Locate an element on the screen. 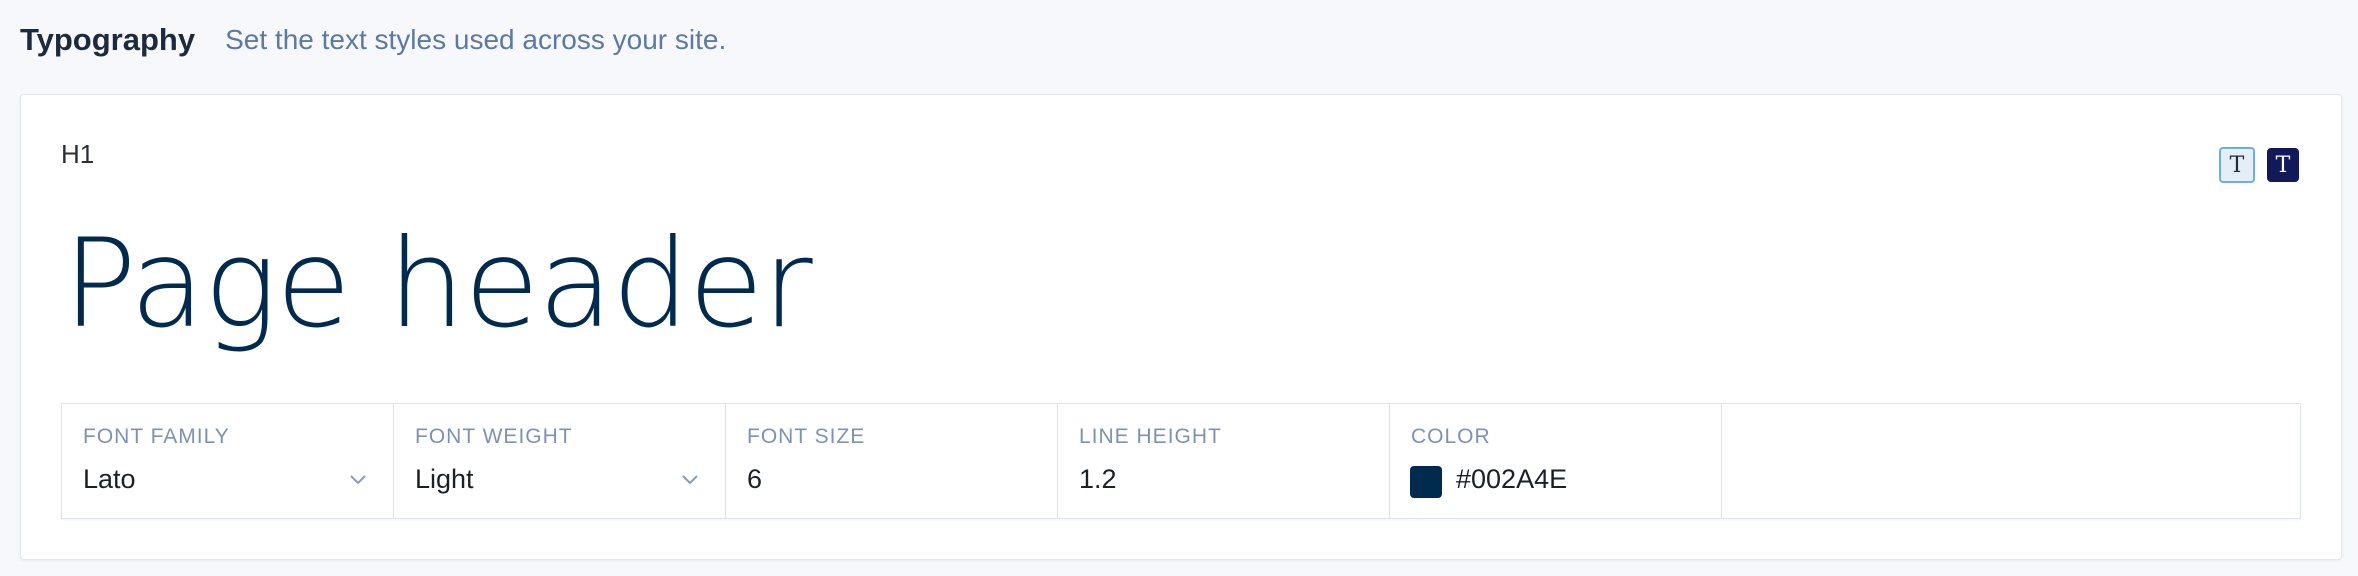 This screenshot has height=576, width=2358. line-height-value: 1.2 is located at coordinates (1098, 479).